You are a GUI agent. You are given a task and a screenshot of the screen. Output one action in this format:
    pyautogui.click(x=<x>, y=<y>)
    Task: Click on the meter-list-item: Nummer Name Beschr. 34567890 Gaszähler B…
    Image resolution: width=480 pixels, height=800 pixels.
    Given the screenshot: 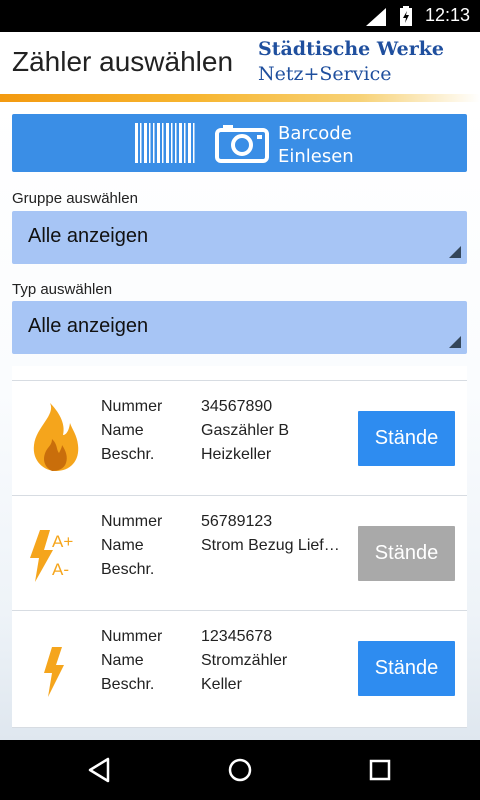 What is the action you would take?
    pyautogui.click(x=239, y=438)
    